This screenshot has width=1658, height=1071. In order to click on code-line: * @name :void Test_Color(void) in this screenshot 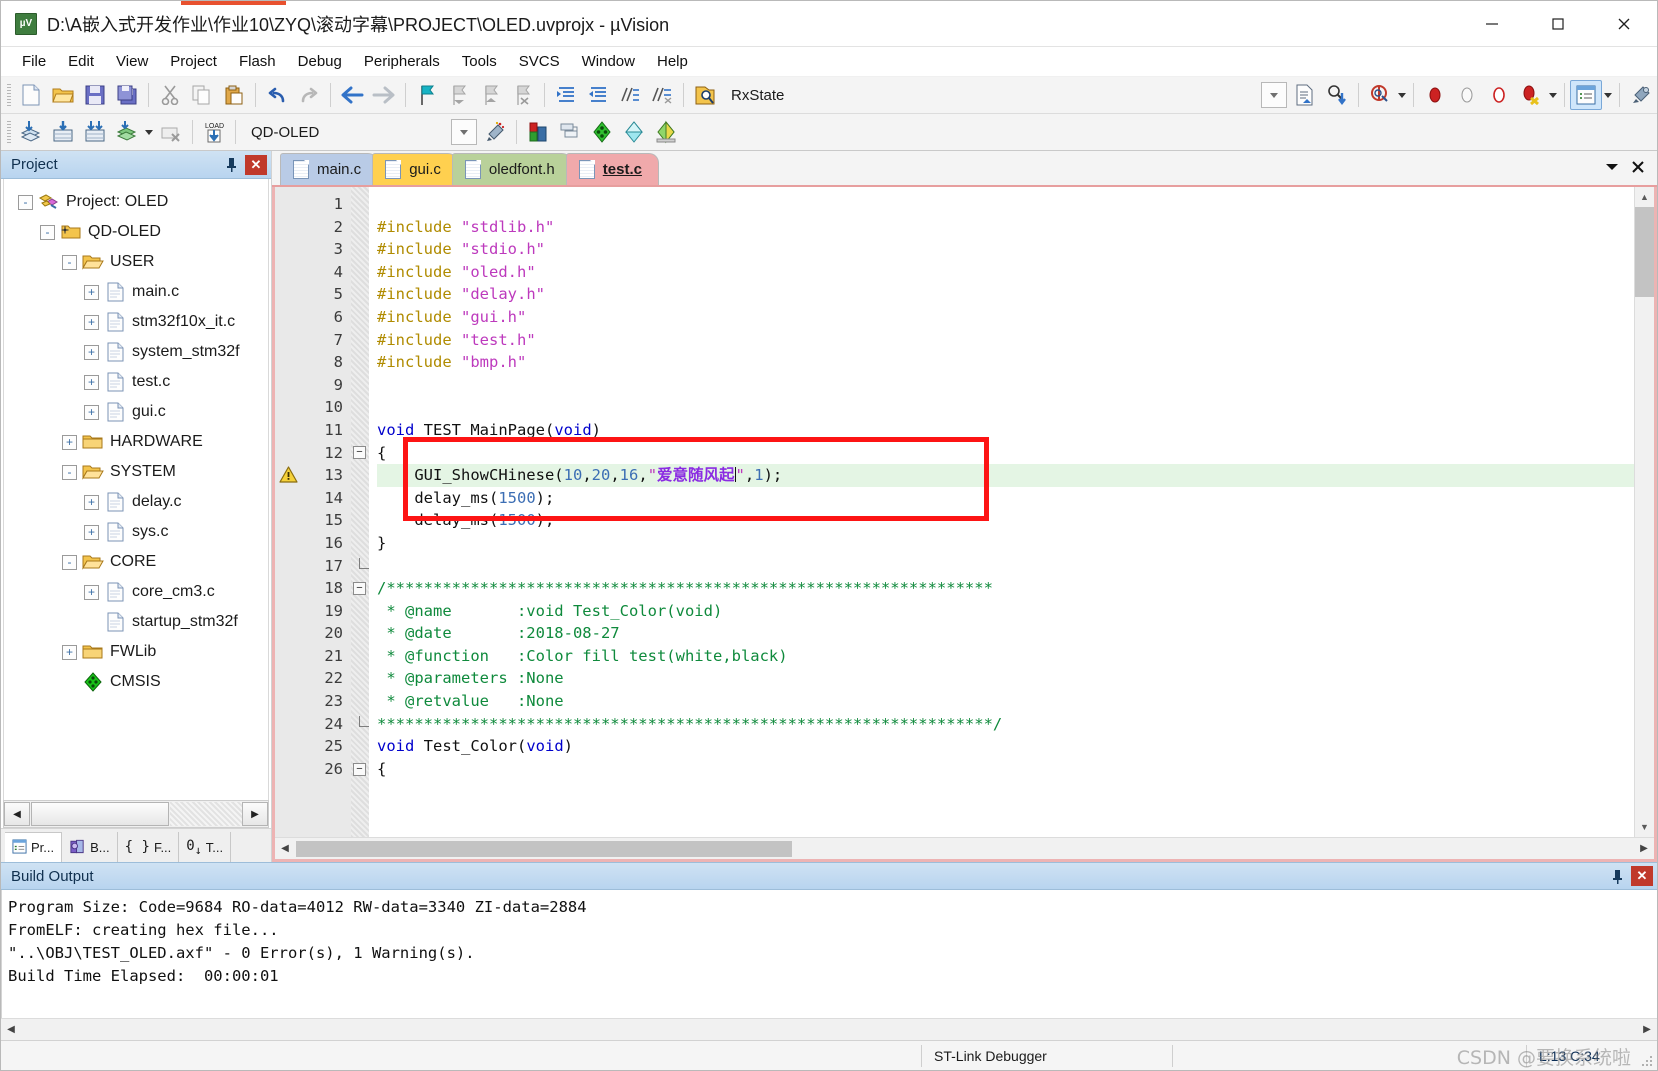, I will do `click(1015, 611)`.